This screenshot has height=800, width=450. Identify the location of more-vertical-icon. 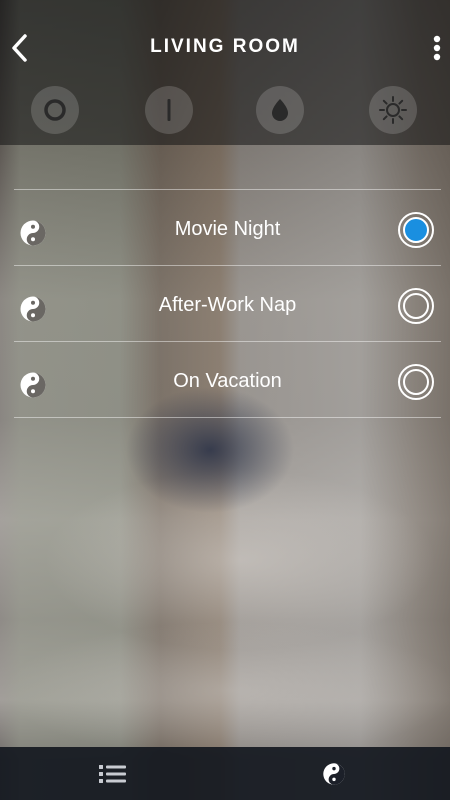
(437, 48).